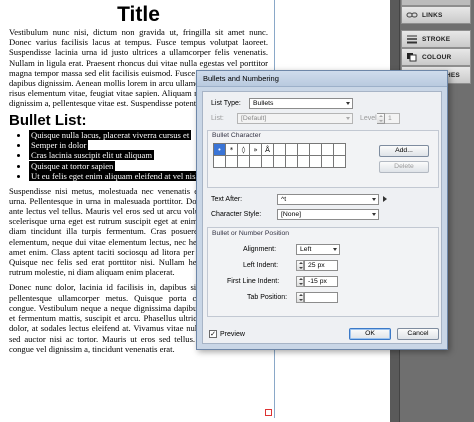  I want to click on list-select: [Default], so click(295, 118).